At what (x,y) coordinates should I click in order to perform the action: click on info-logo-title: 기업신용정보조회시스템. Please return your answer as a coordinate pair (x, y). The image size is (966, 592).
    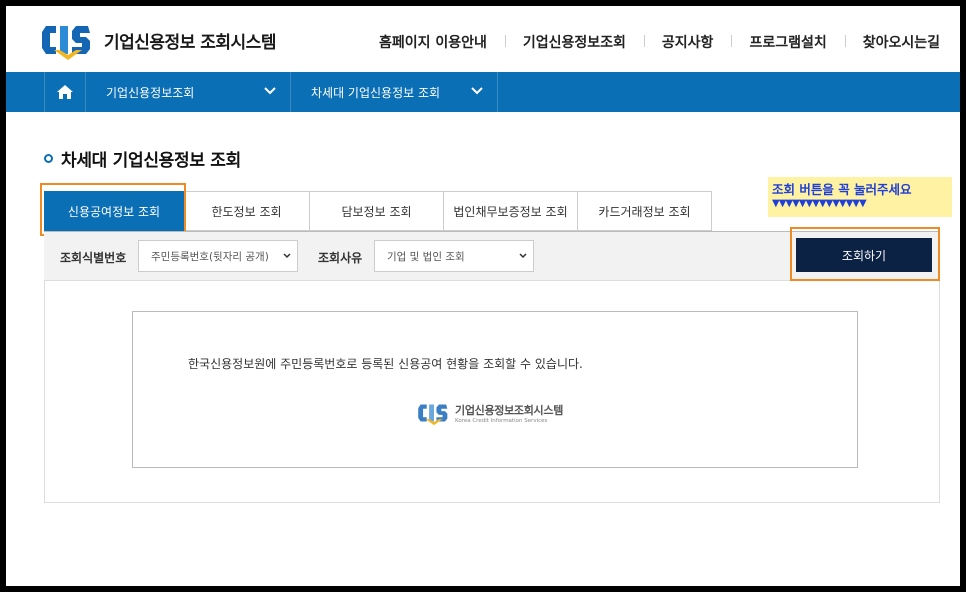
    Looking at the image, I should click on (509, 410).